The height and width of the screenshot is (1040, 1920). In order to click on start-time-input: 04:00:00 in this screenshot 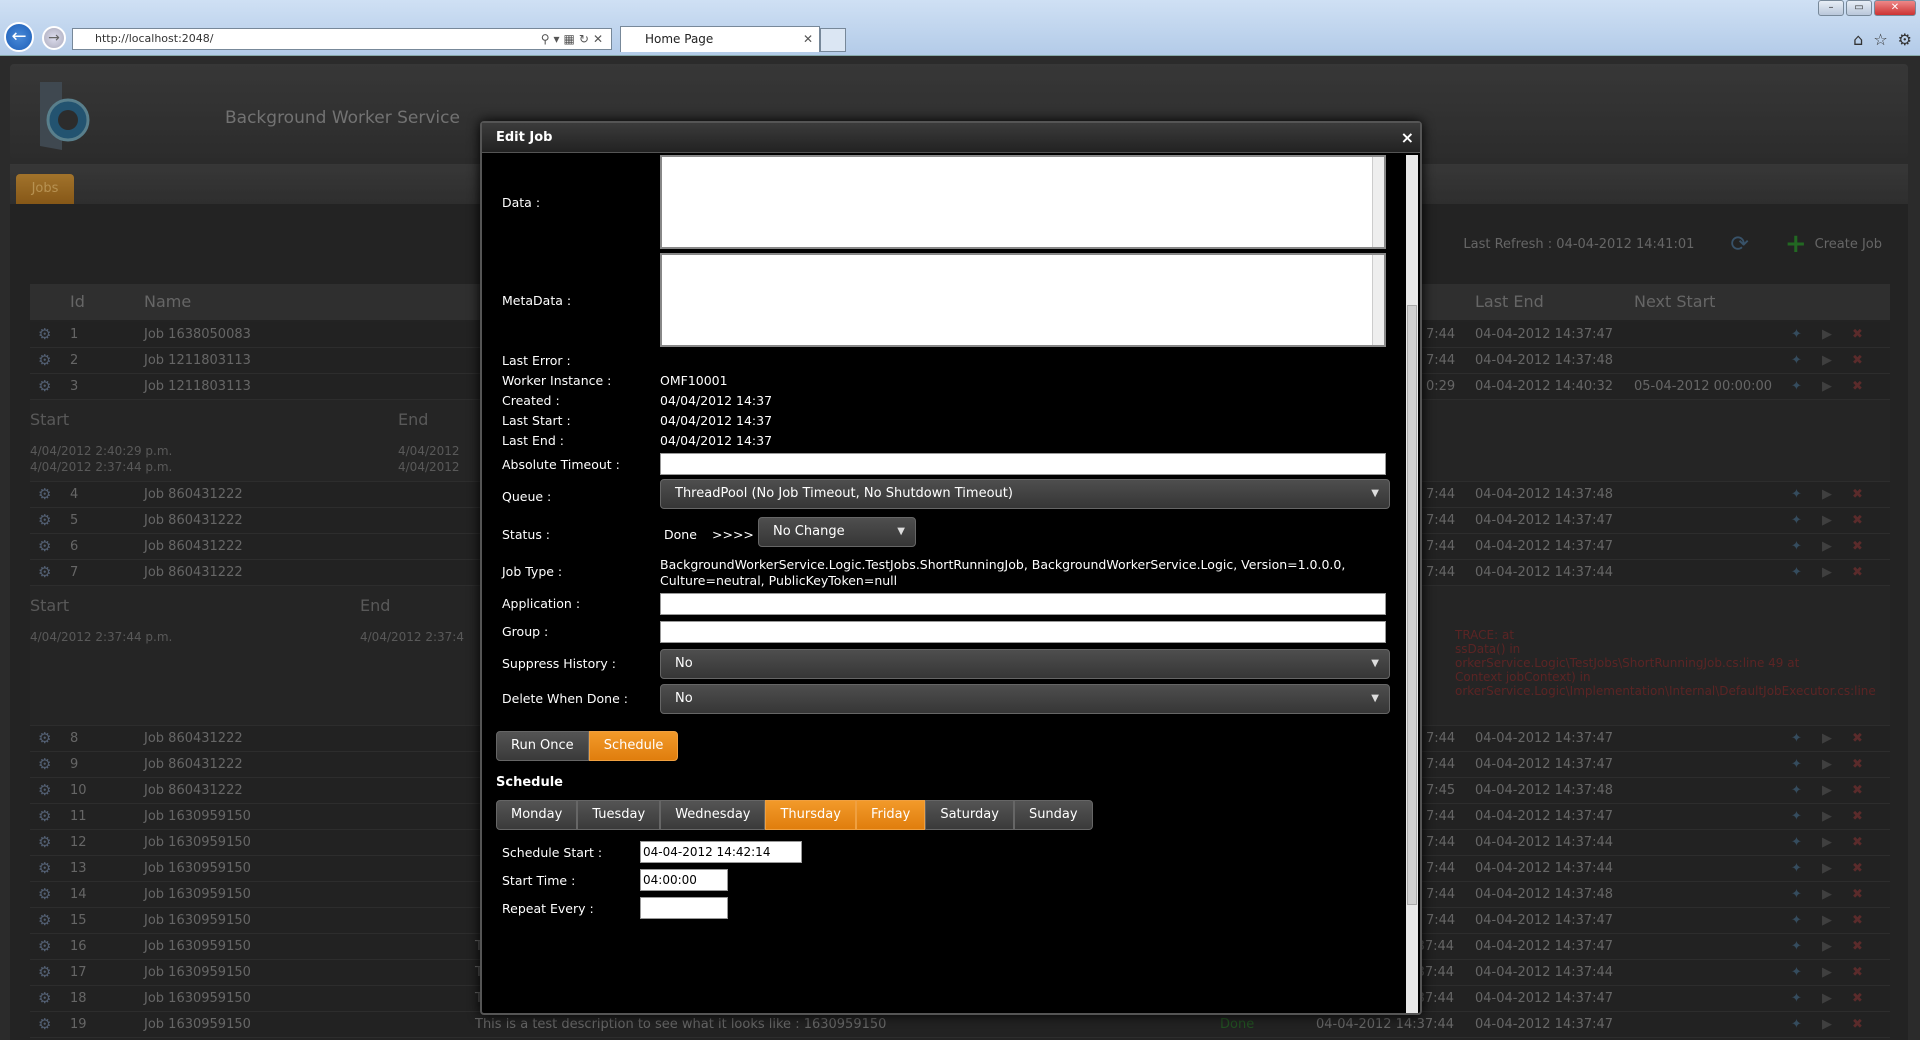, I will do `click(684, 880)`.